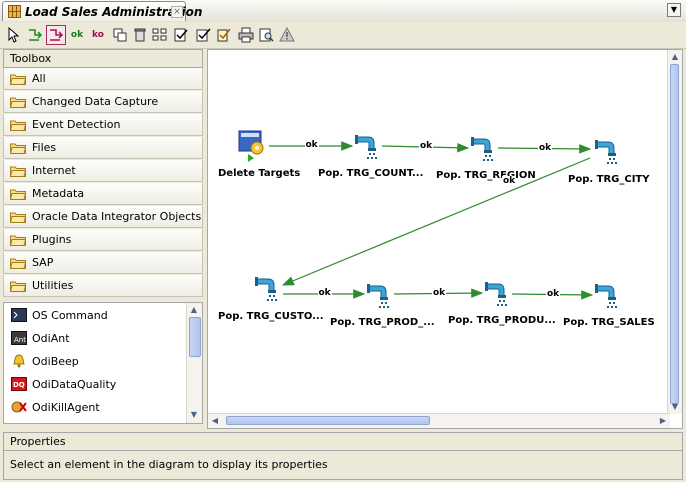 Image resolution: width=686 pixels, height=482 pixels. I want to click on delete-button, so click(140, 35).